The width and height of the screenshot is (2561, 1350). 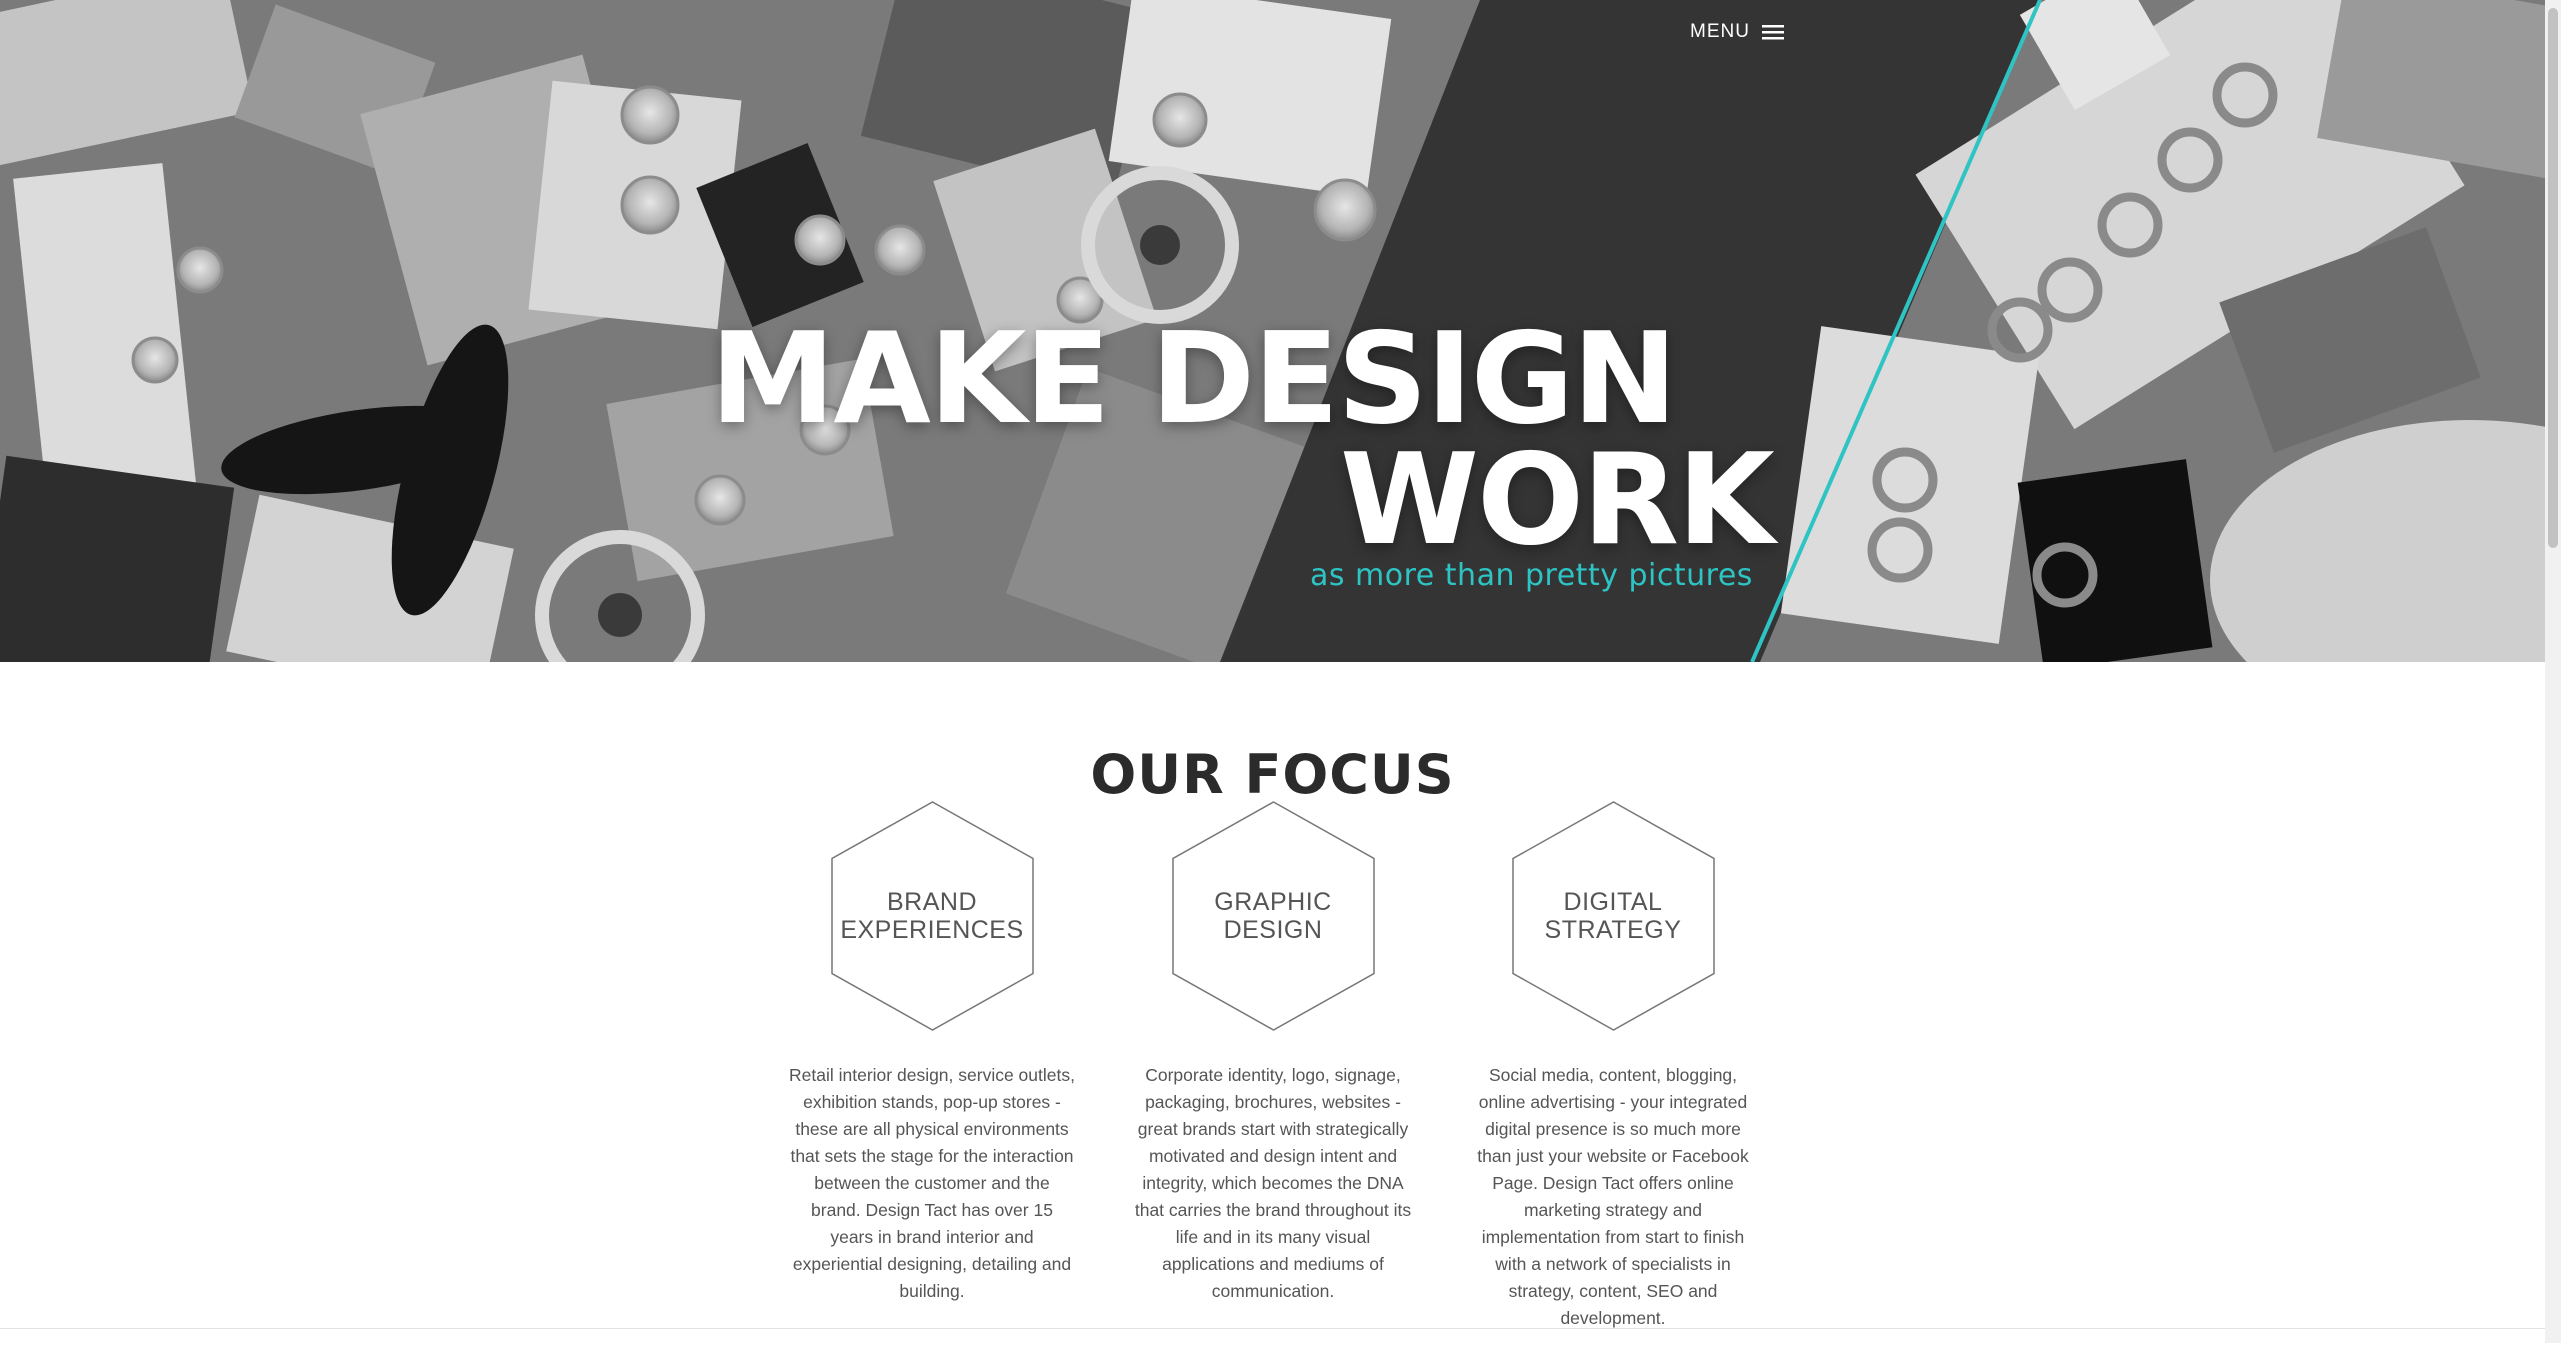 I want to click on hero-title-line1: MAKE DESIGN, so click(x=1194, y=378).